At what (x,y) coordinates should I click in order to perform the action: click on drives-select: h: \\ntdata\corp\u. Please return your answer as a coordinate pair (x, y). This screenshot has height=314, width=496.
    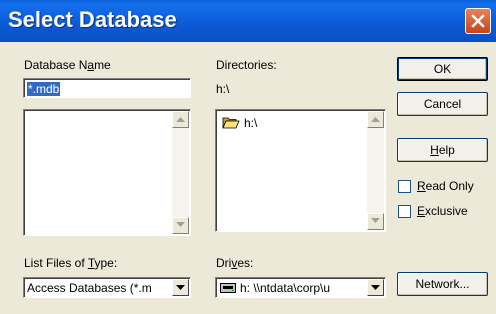
    Looking at the image, I should click on (300, 287).